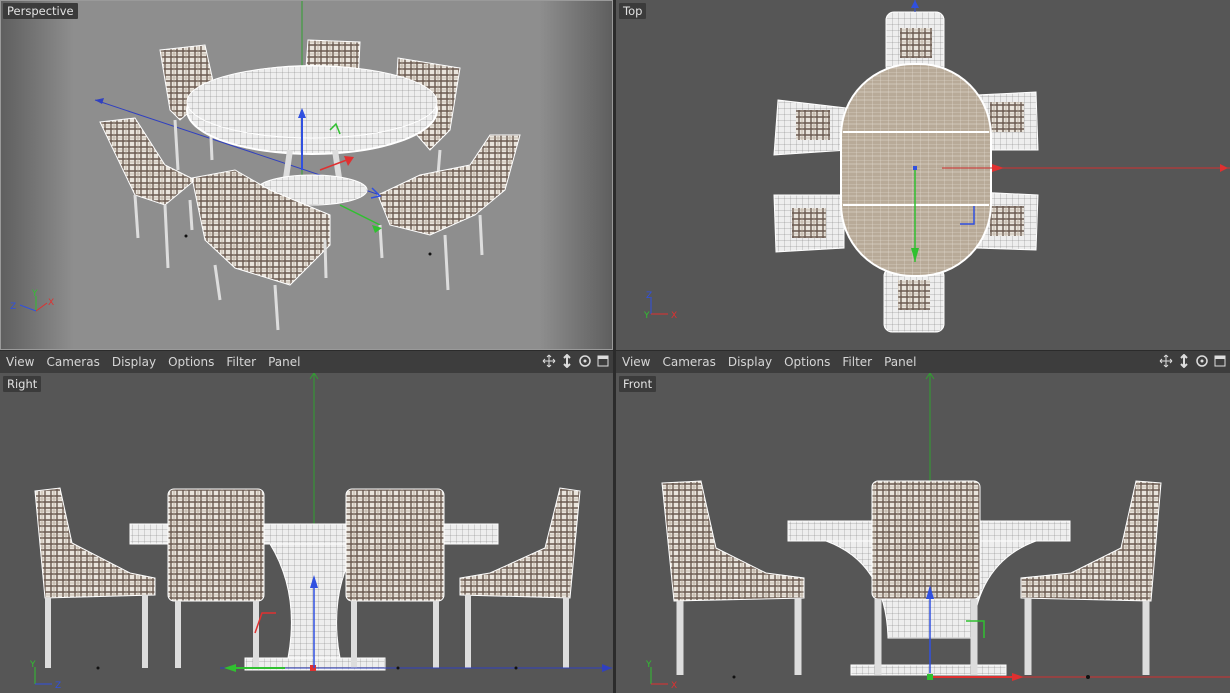 Image resolution: width=1230 pixels, height=693 pixels. I want to click on front-axis-x: X, so click(674, 686).